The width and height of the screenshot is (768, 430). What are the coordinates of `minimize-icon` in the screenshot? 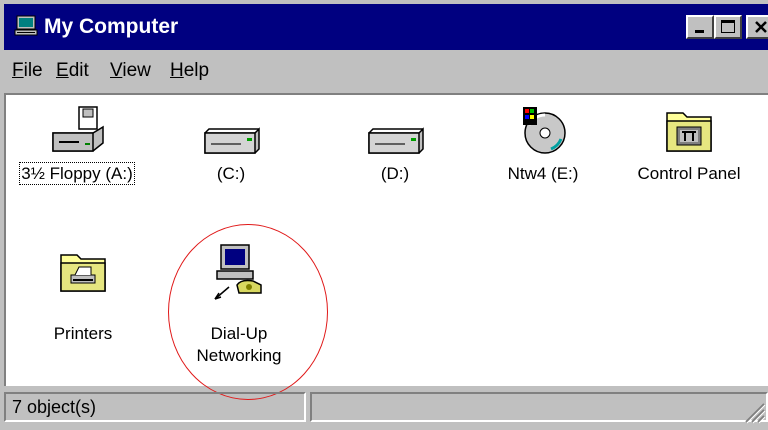 It's located at (700, 27).